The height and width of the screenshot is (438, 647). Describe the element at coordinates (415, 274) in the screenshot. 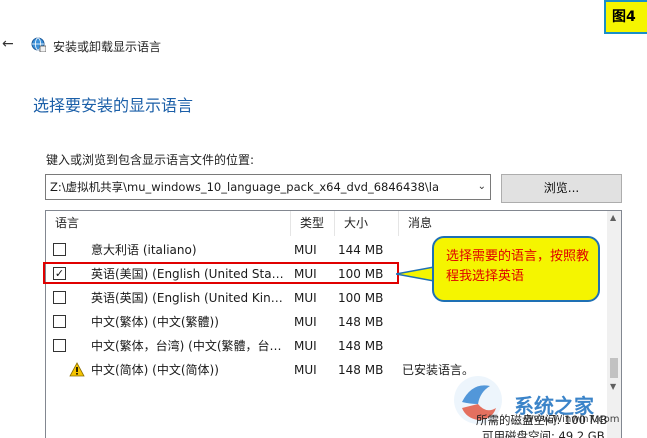

I see `callout-pointer-arrow-icon` at that location.